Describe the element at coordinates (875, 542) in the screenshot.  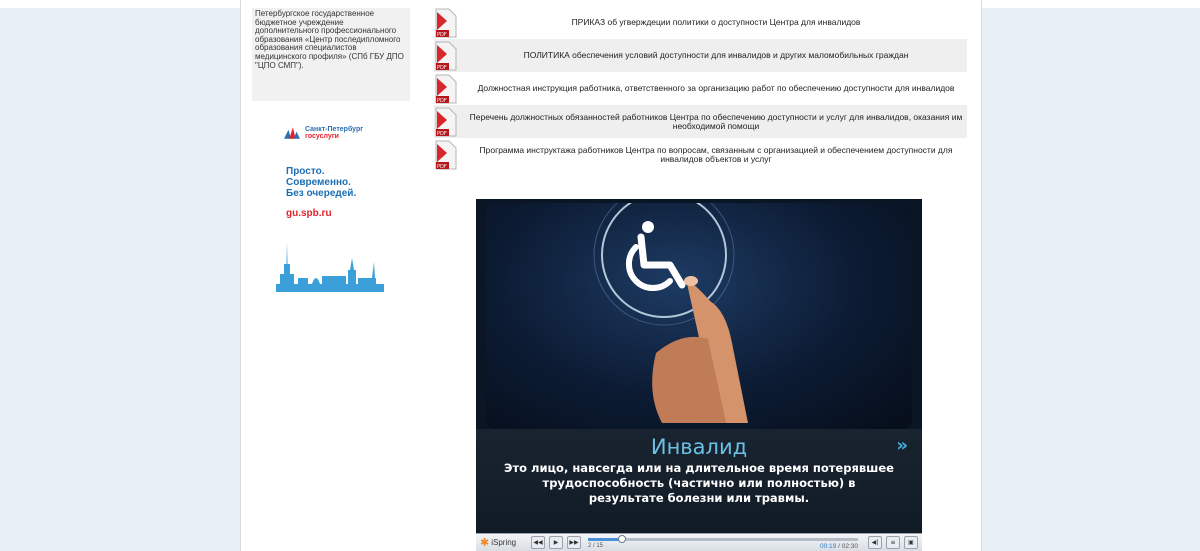
I see `volume-button: ◀|` at that location.